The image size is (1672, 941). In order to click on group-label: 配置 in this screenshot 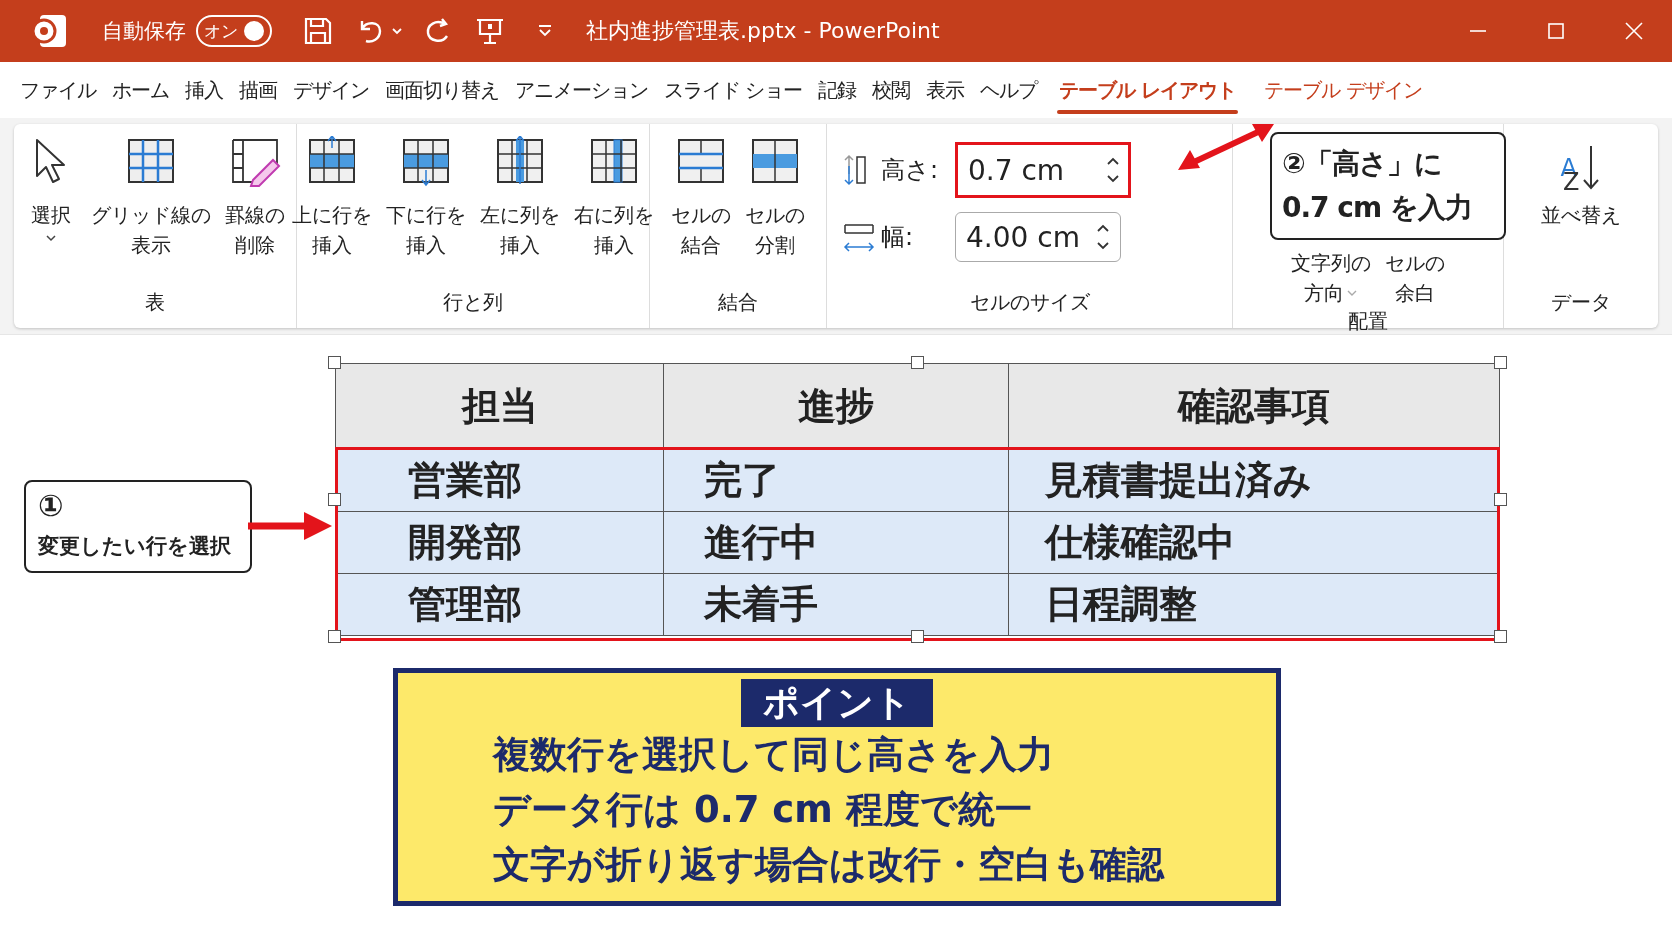, I will do `click(1368, 321)`.